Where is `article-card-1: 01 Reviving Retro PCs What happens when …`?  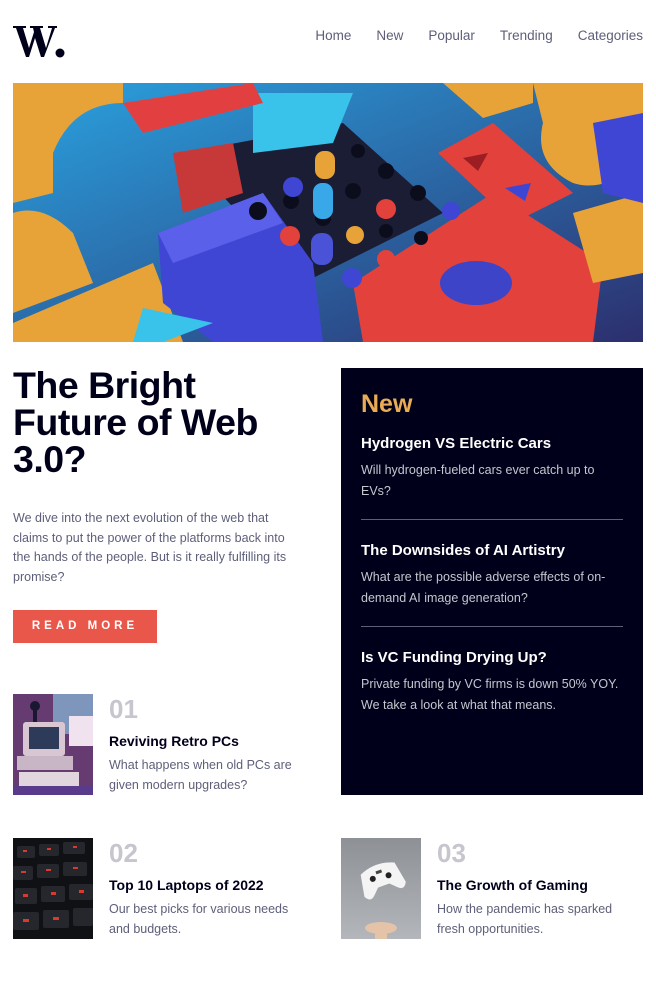 article-card-1: 01 Reviving Retro PCs What happens when … is located at coordinates (164, 745).